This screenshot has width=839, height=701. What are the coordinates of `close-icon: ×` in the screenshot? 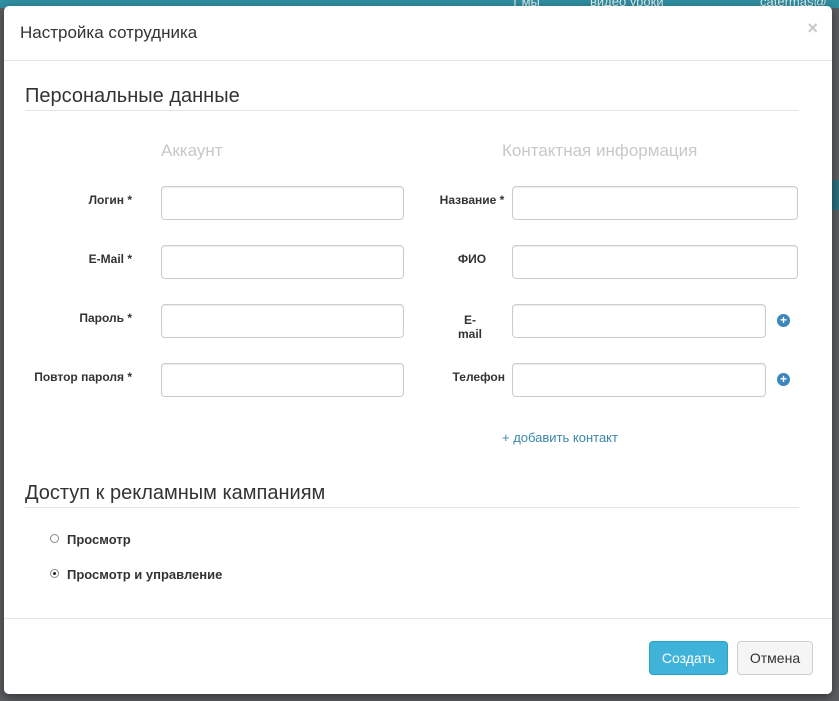 It's located at (812, 28).